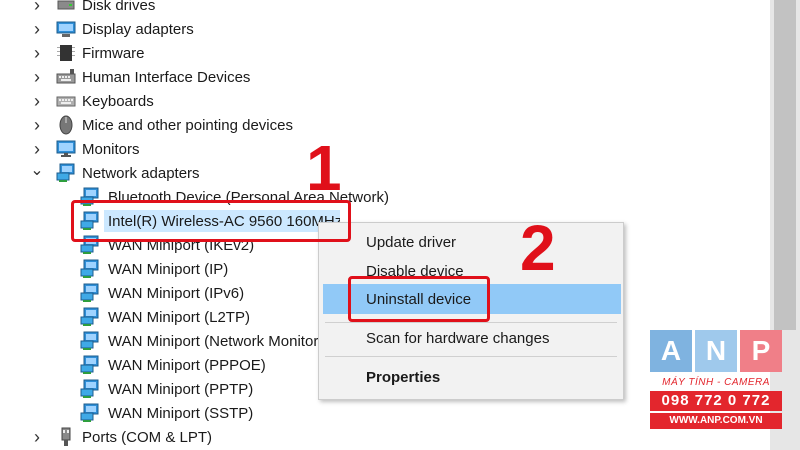  Describe the element at coordinates (385, 149) in the screenshot. I see `tree-category: › Monitors` at that location.